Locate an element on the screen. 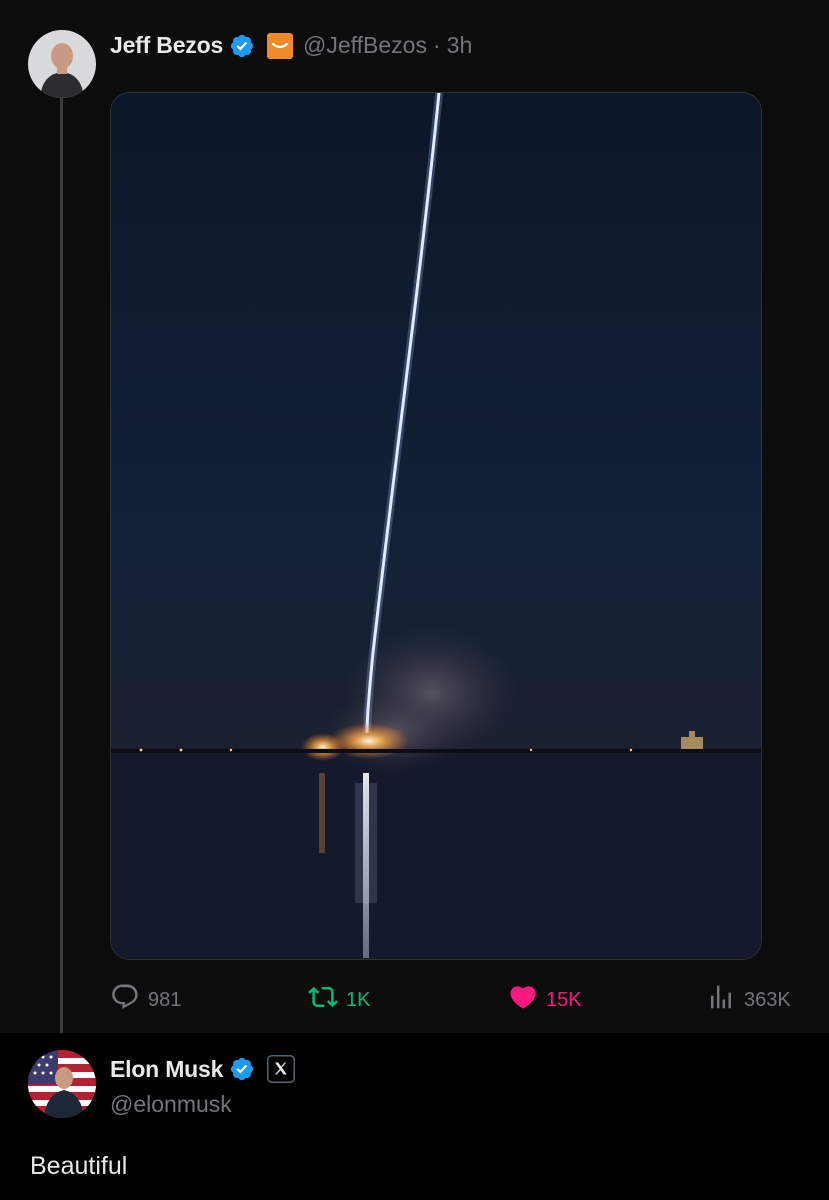 The width and height of the screenshot is (829, 1200). heart-filled-icon is located at coordinates (523, 1000).